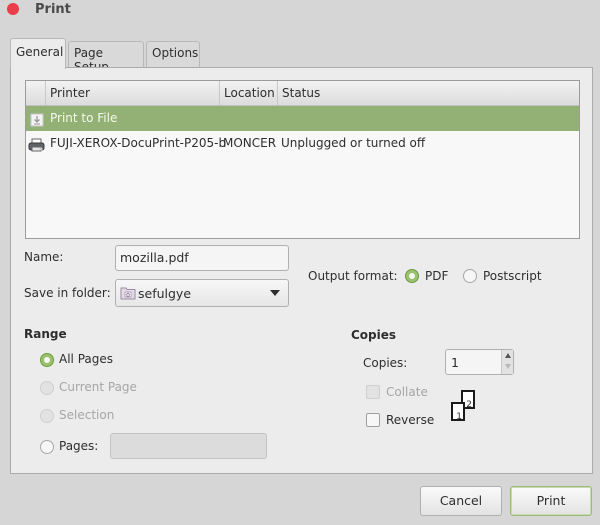 The height and width of the screenshot is (525, 600). What do you see at coordinates (412, 276) in the screenshot?
I see `output-format-pdf-radio` at bounding box center [412, 276].